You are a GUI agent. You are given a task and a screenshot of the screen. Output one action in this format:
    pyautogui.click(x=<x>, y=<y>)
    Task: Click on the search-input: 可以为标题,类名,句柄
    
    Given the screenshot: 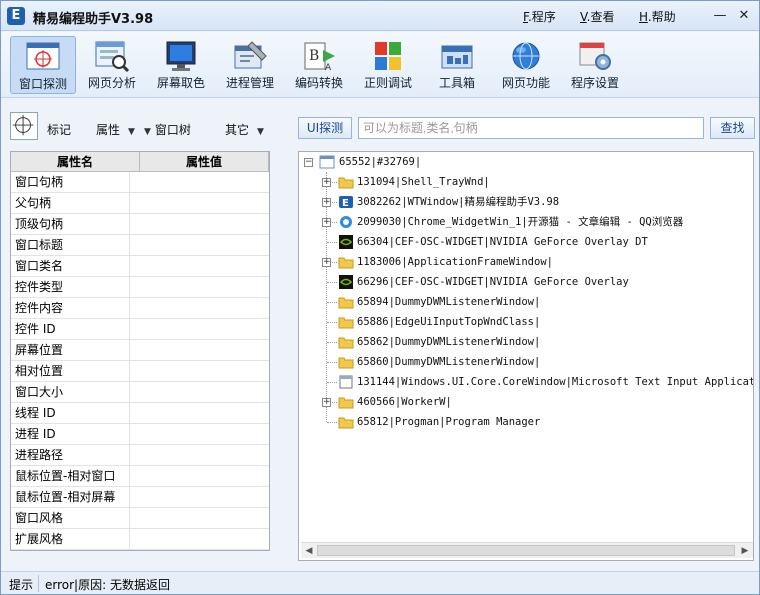 What is the action you would take?
    pyautogui.click(x=531, y=128)
    